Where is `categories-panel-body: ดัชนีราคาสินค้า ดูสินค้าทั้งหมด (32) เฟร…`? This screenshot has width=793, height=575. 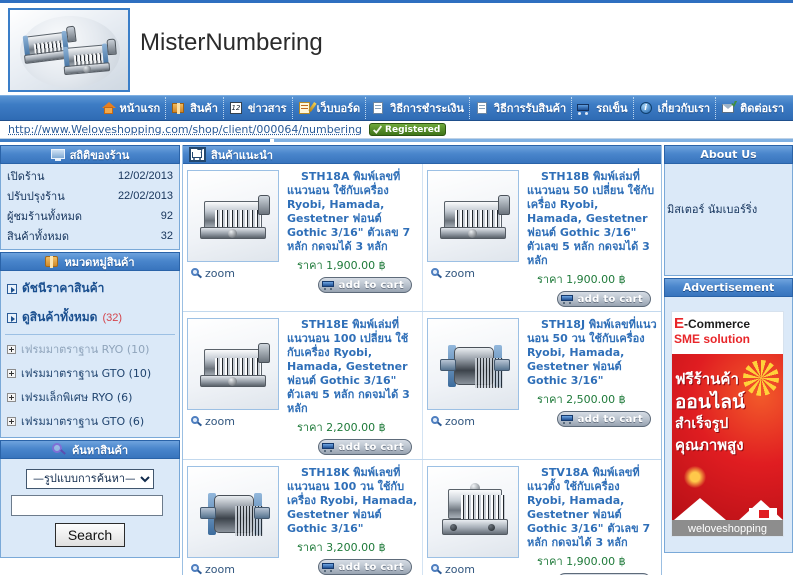
categories-panel-body: ดัชนีราคาสินค้า ดูสินค้าทั้งหมด (32) เฟร… is located at coordinates (90, 354).